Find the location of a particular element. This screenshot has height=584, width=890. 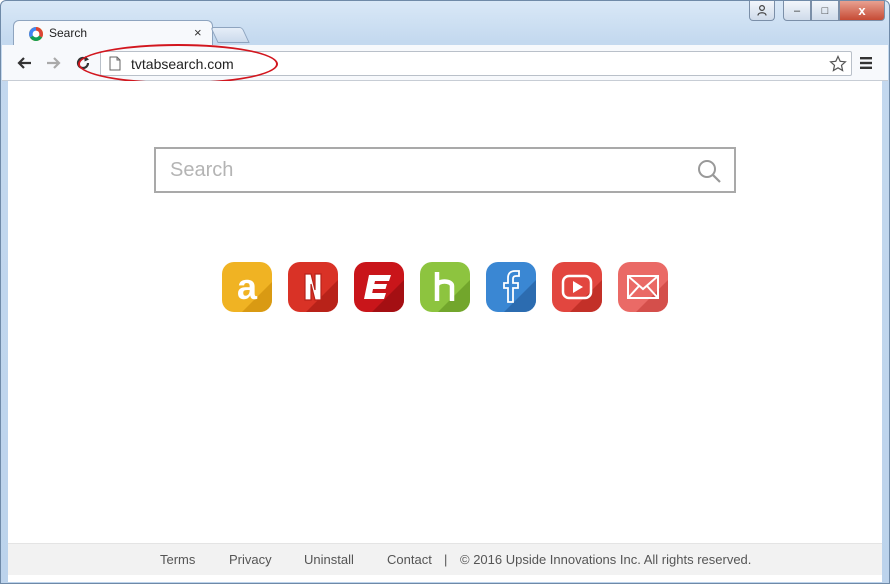

reload-icon is located at coordinates (83, 63).